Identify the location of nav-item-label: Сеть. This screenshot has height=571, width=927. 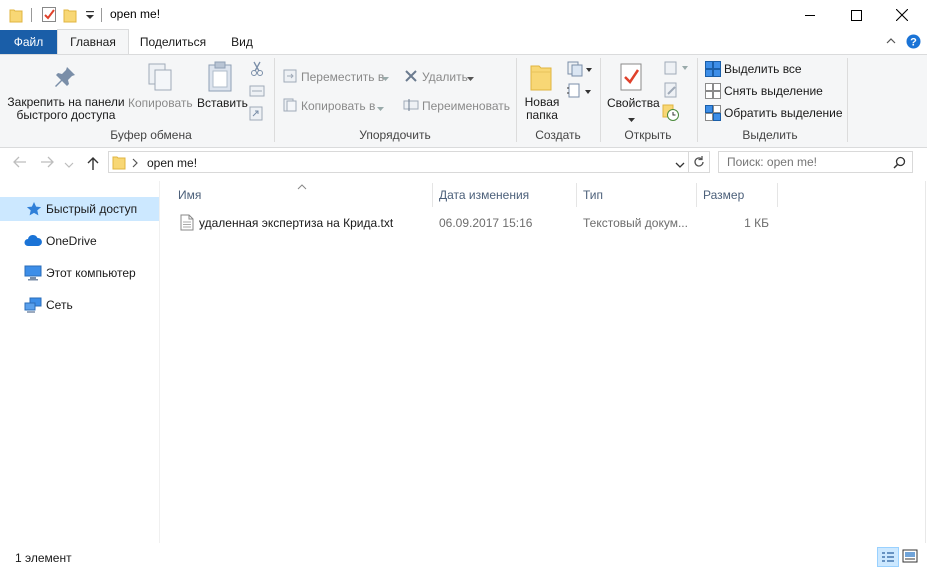
(59, 305).